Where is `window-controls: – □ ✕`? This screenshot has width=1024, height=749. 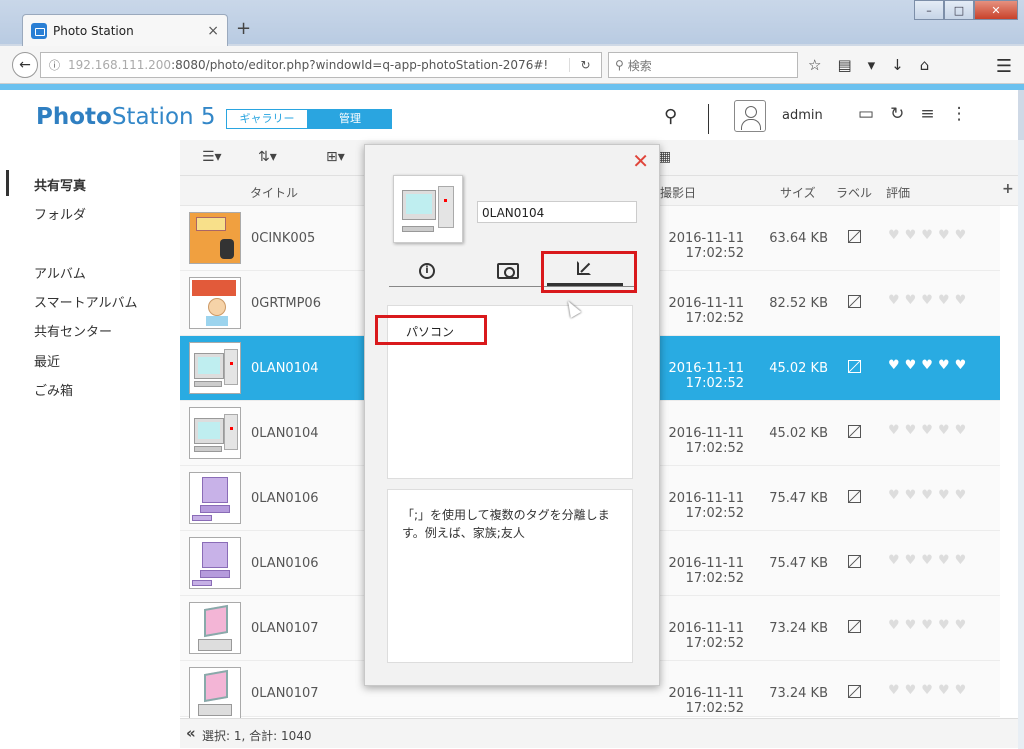 window-controls: – □ ✕ is located at coordinates (966, 10).